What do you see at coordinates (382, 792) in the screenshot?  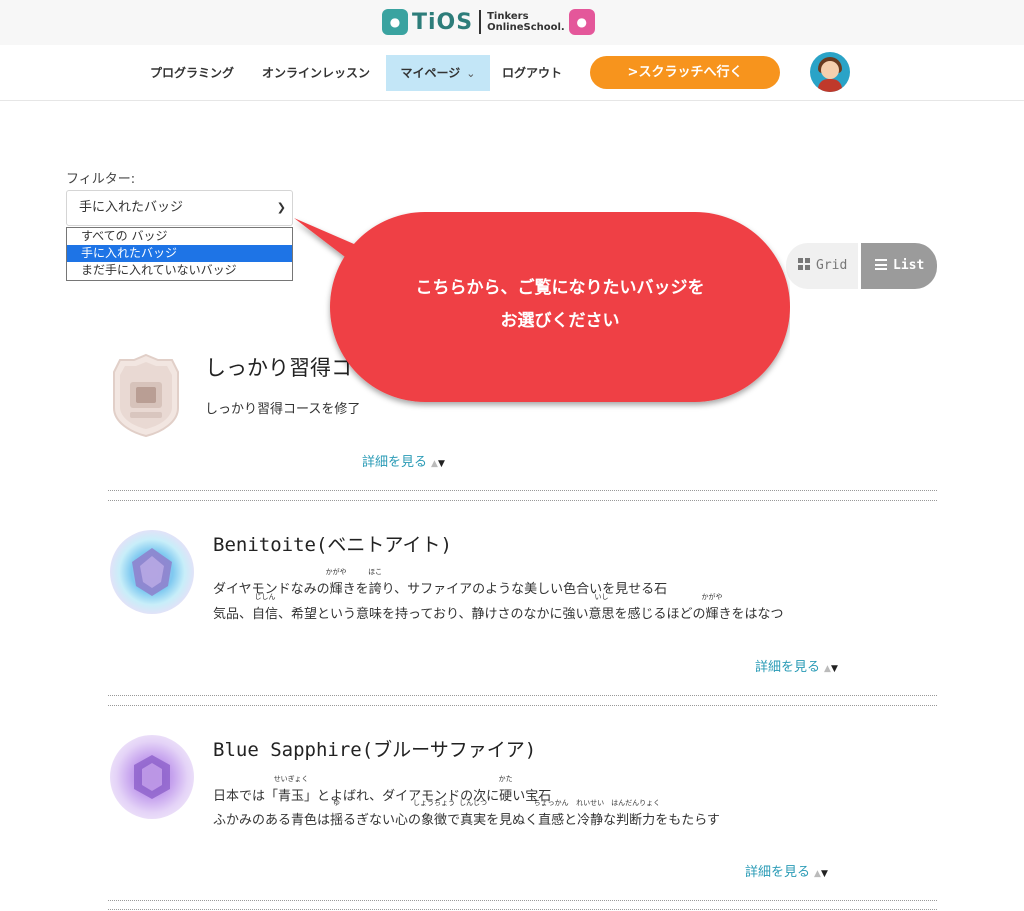 I see `badge-description-line-1: 日本では「 せいぎょく 青玉」とよばれ、ダイアモンドの次に かた 硬い宝石` at bounding box center [382, 792].